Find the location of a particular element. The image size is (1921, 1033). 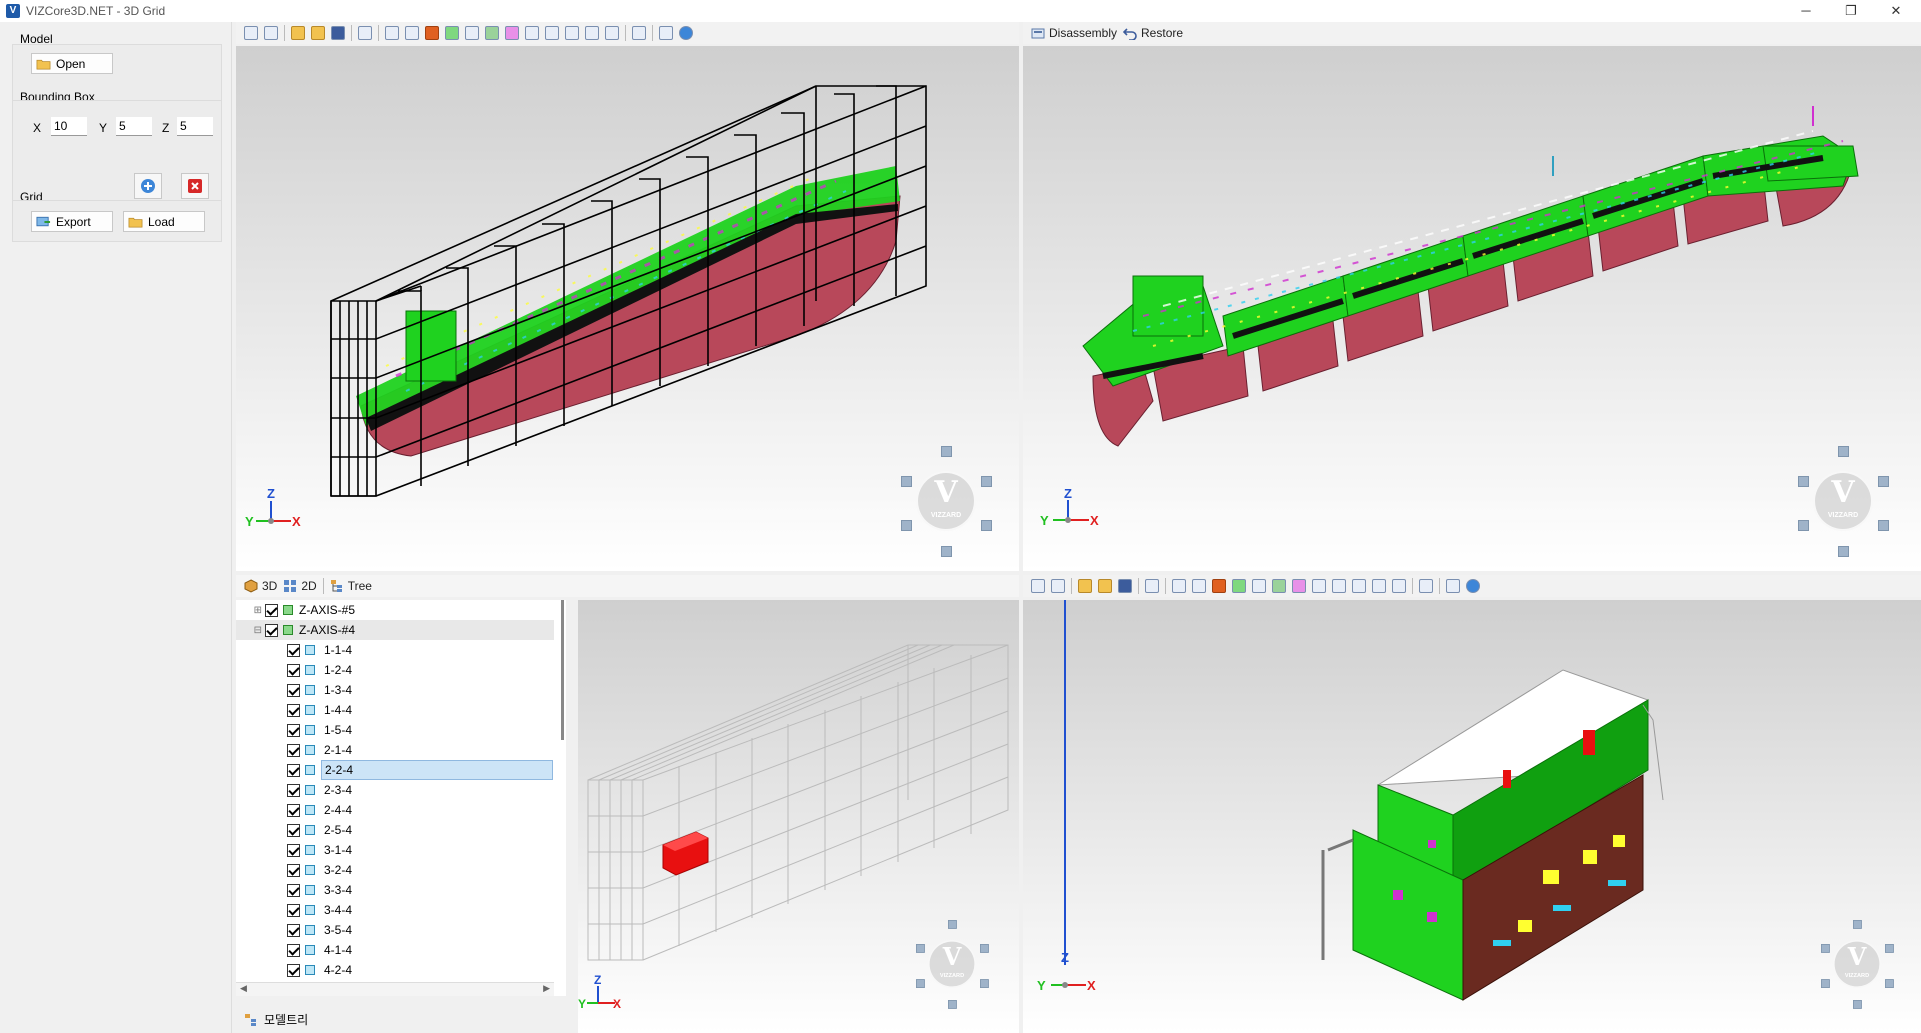

restore-button: Restore is located at coordinates (1153, 33).